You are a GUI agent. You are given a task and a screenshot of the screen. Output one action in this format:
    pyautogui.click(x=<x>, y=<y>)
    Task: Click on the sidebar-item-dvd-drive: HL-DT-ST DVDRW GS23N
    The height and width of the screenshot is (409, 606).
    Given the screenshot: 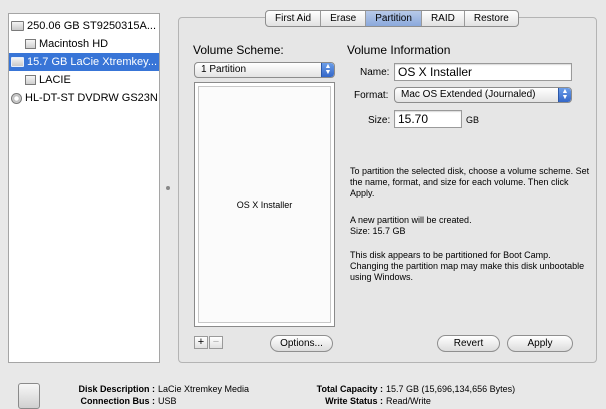 What is the action you would take?
    pyautogui.click(x=84, y=98)
    